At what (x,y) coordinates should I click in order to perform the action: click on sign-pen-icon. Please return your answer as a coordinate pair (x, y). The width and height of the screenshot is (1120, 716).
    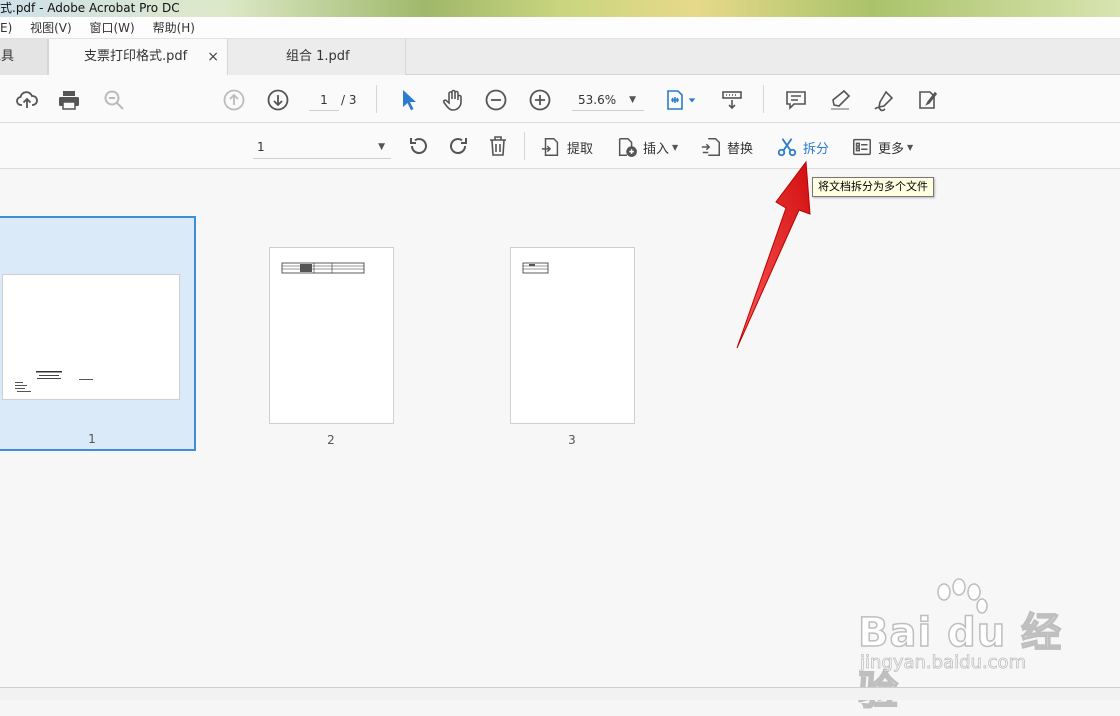
    Looking at the image, I should click on (884, 100).